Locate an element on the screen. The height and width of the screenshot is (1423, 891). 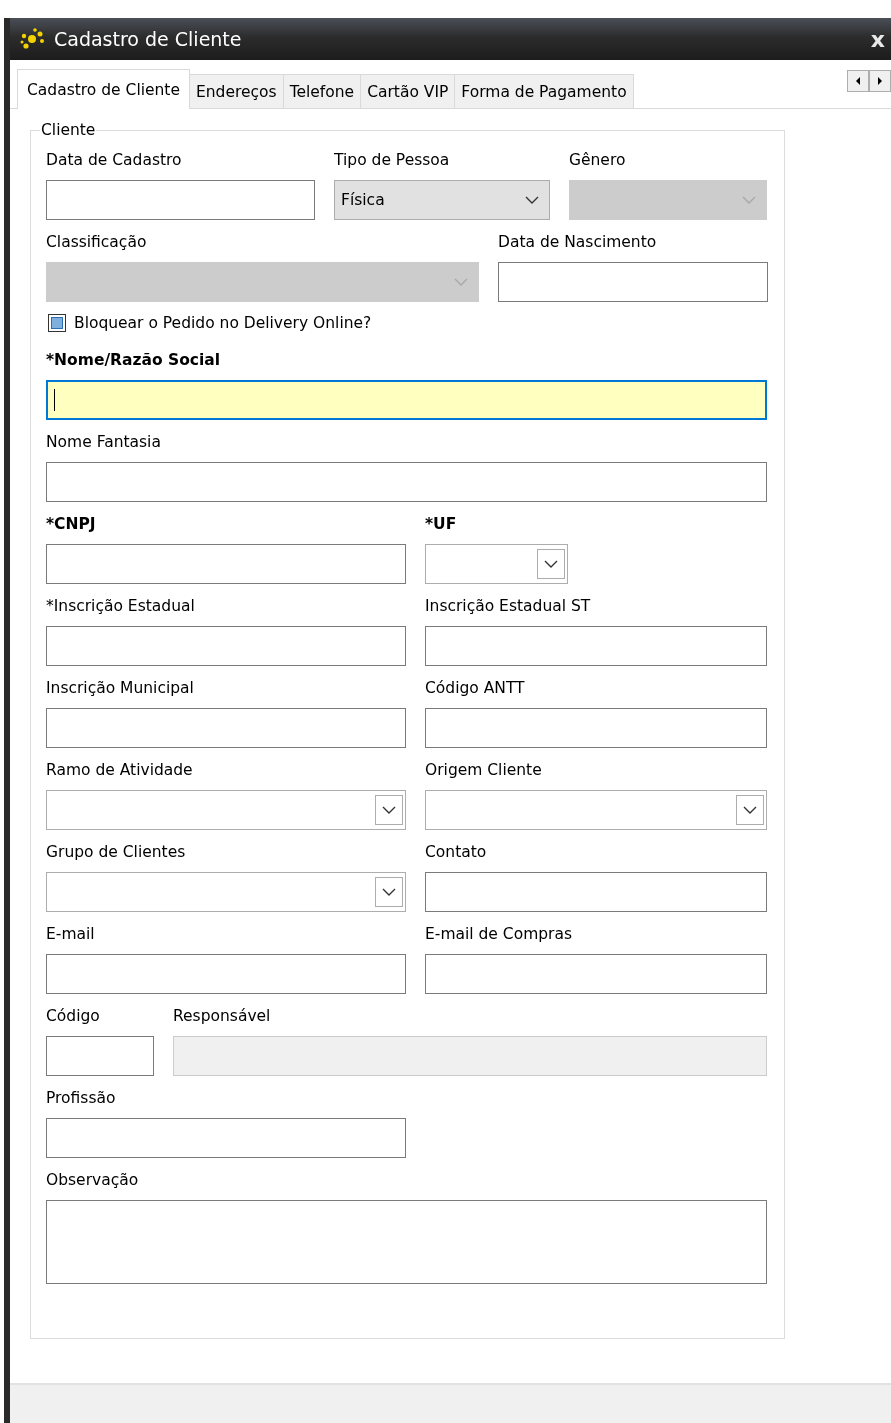
text-area is located at coordinates (406, 1242).